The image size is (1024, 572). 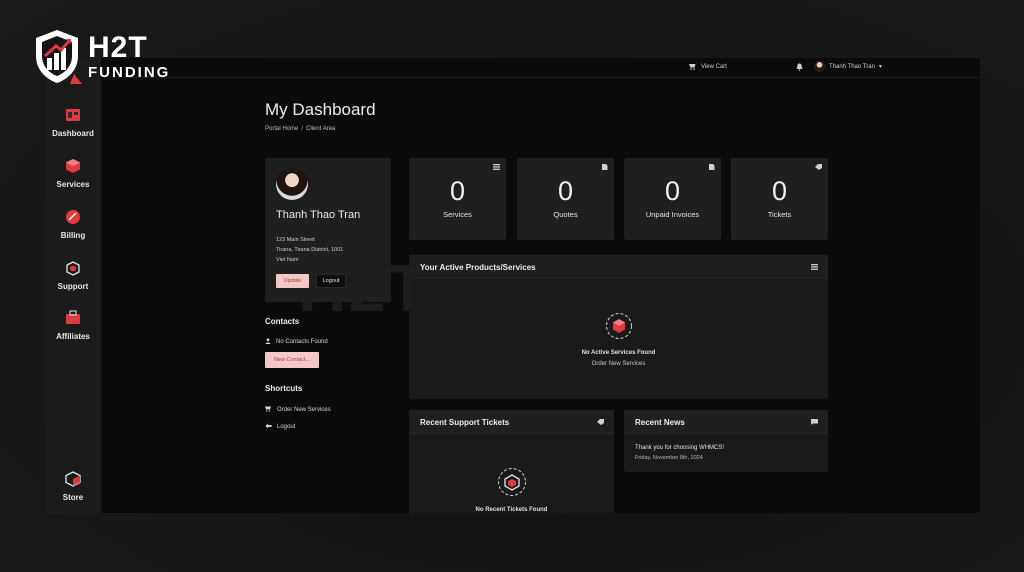 I want to click on sidebar-item-support: Support, so click(x=73, y=275).